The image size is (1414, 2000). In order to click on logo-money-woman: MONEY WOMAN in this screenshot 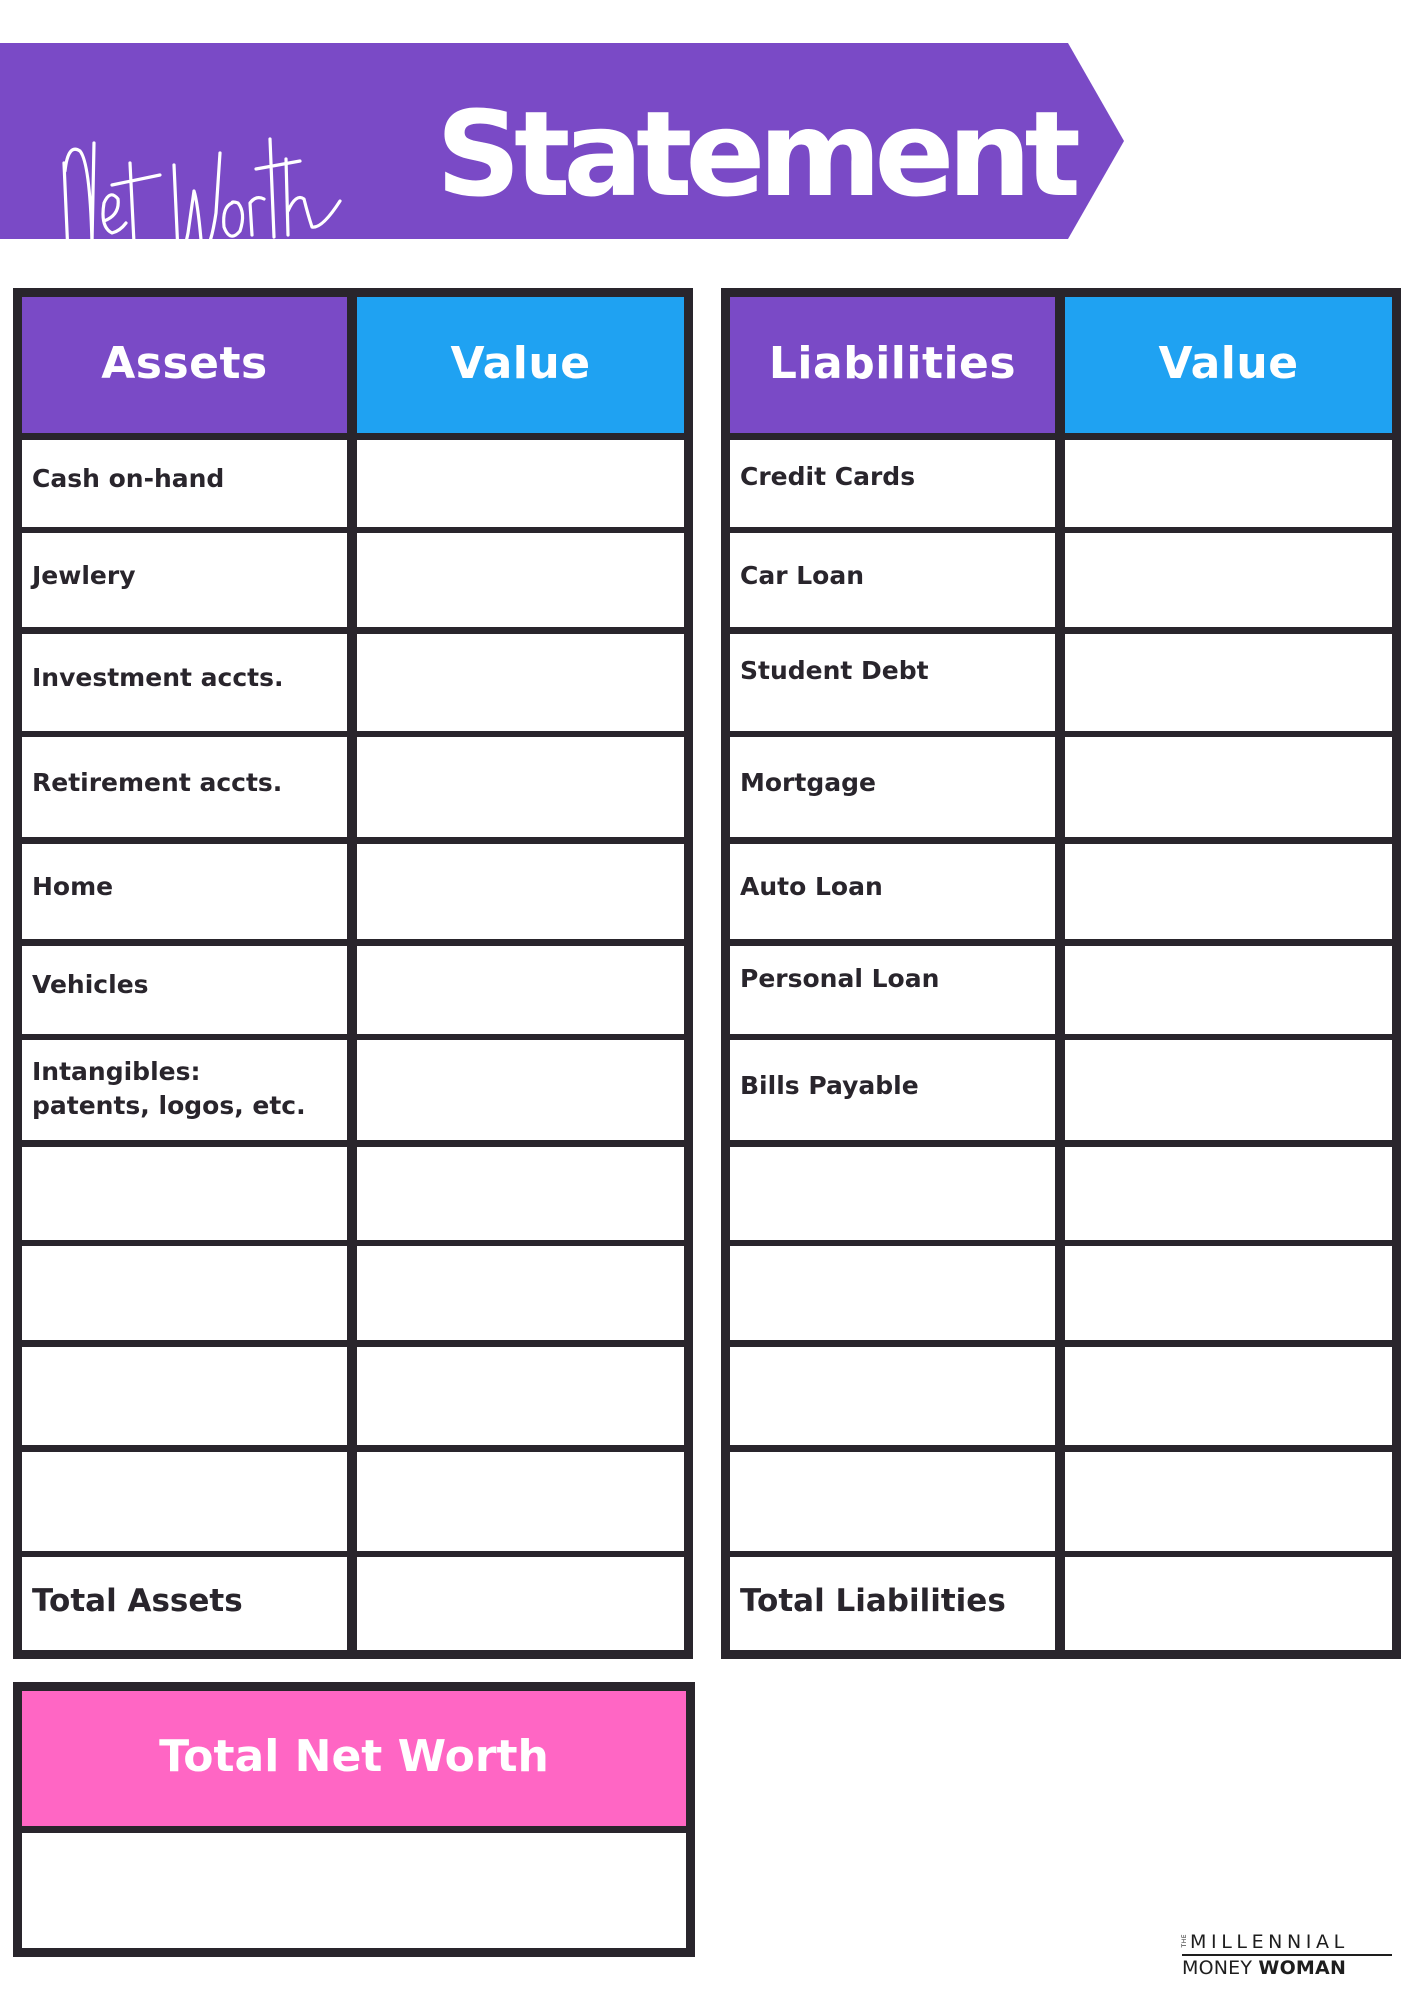, I will do `click(1264, 1968)`.